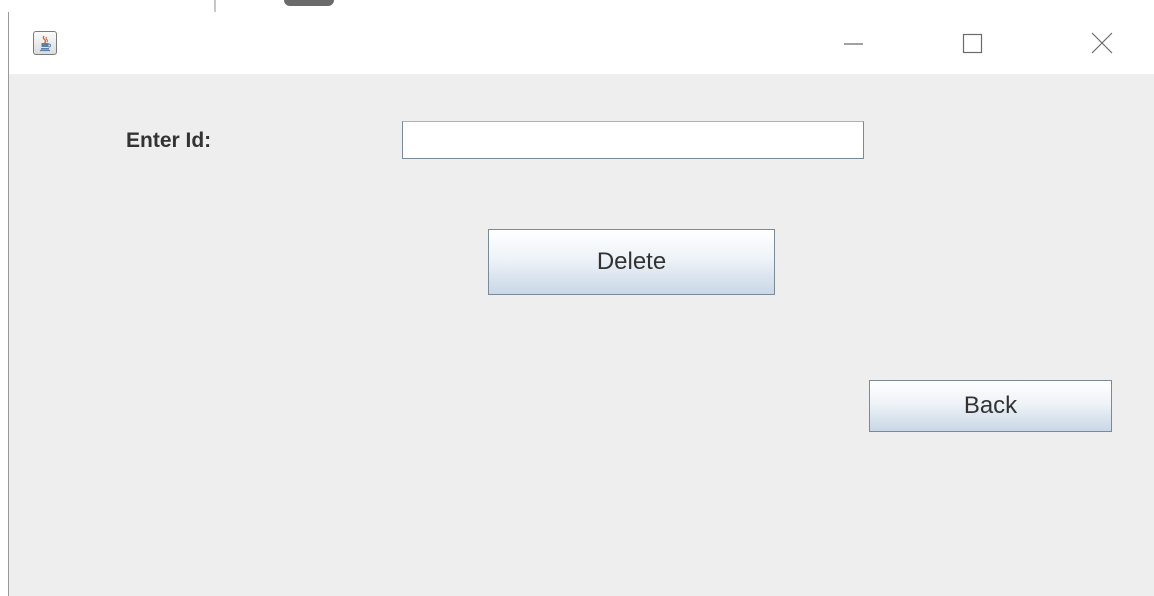 The image size is (1154, 596). I want to click on java-icon, so click(45, 43).